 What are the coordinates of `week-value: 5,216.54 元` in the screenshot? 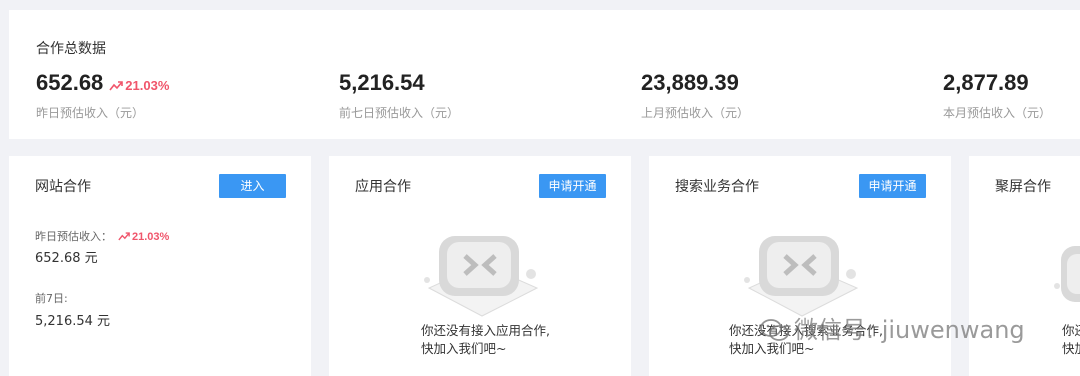 It's located at (73, 321).